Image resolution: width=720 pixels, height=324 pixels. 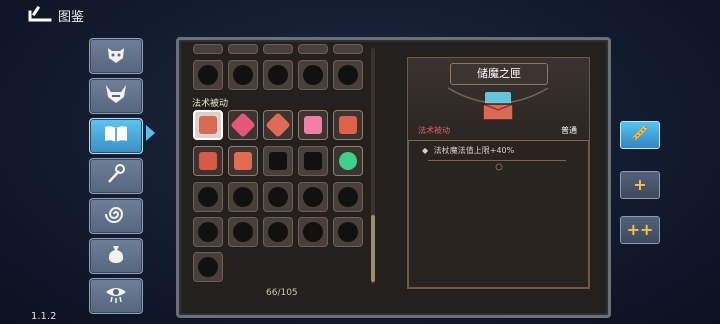 I want to click on double-plus-icon: ++, so click(x=640, y=229).